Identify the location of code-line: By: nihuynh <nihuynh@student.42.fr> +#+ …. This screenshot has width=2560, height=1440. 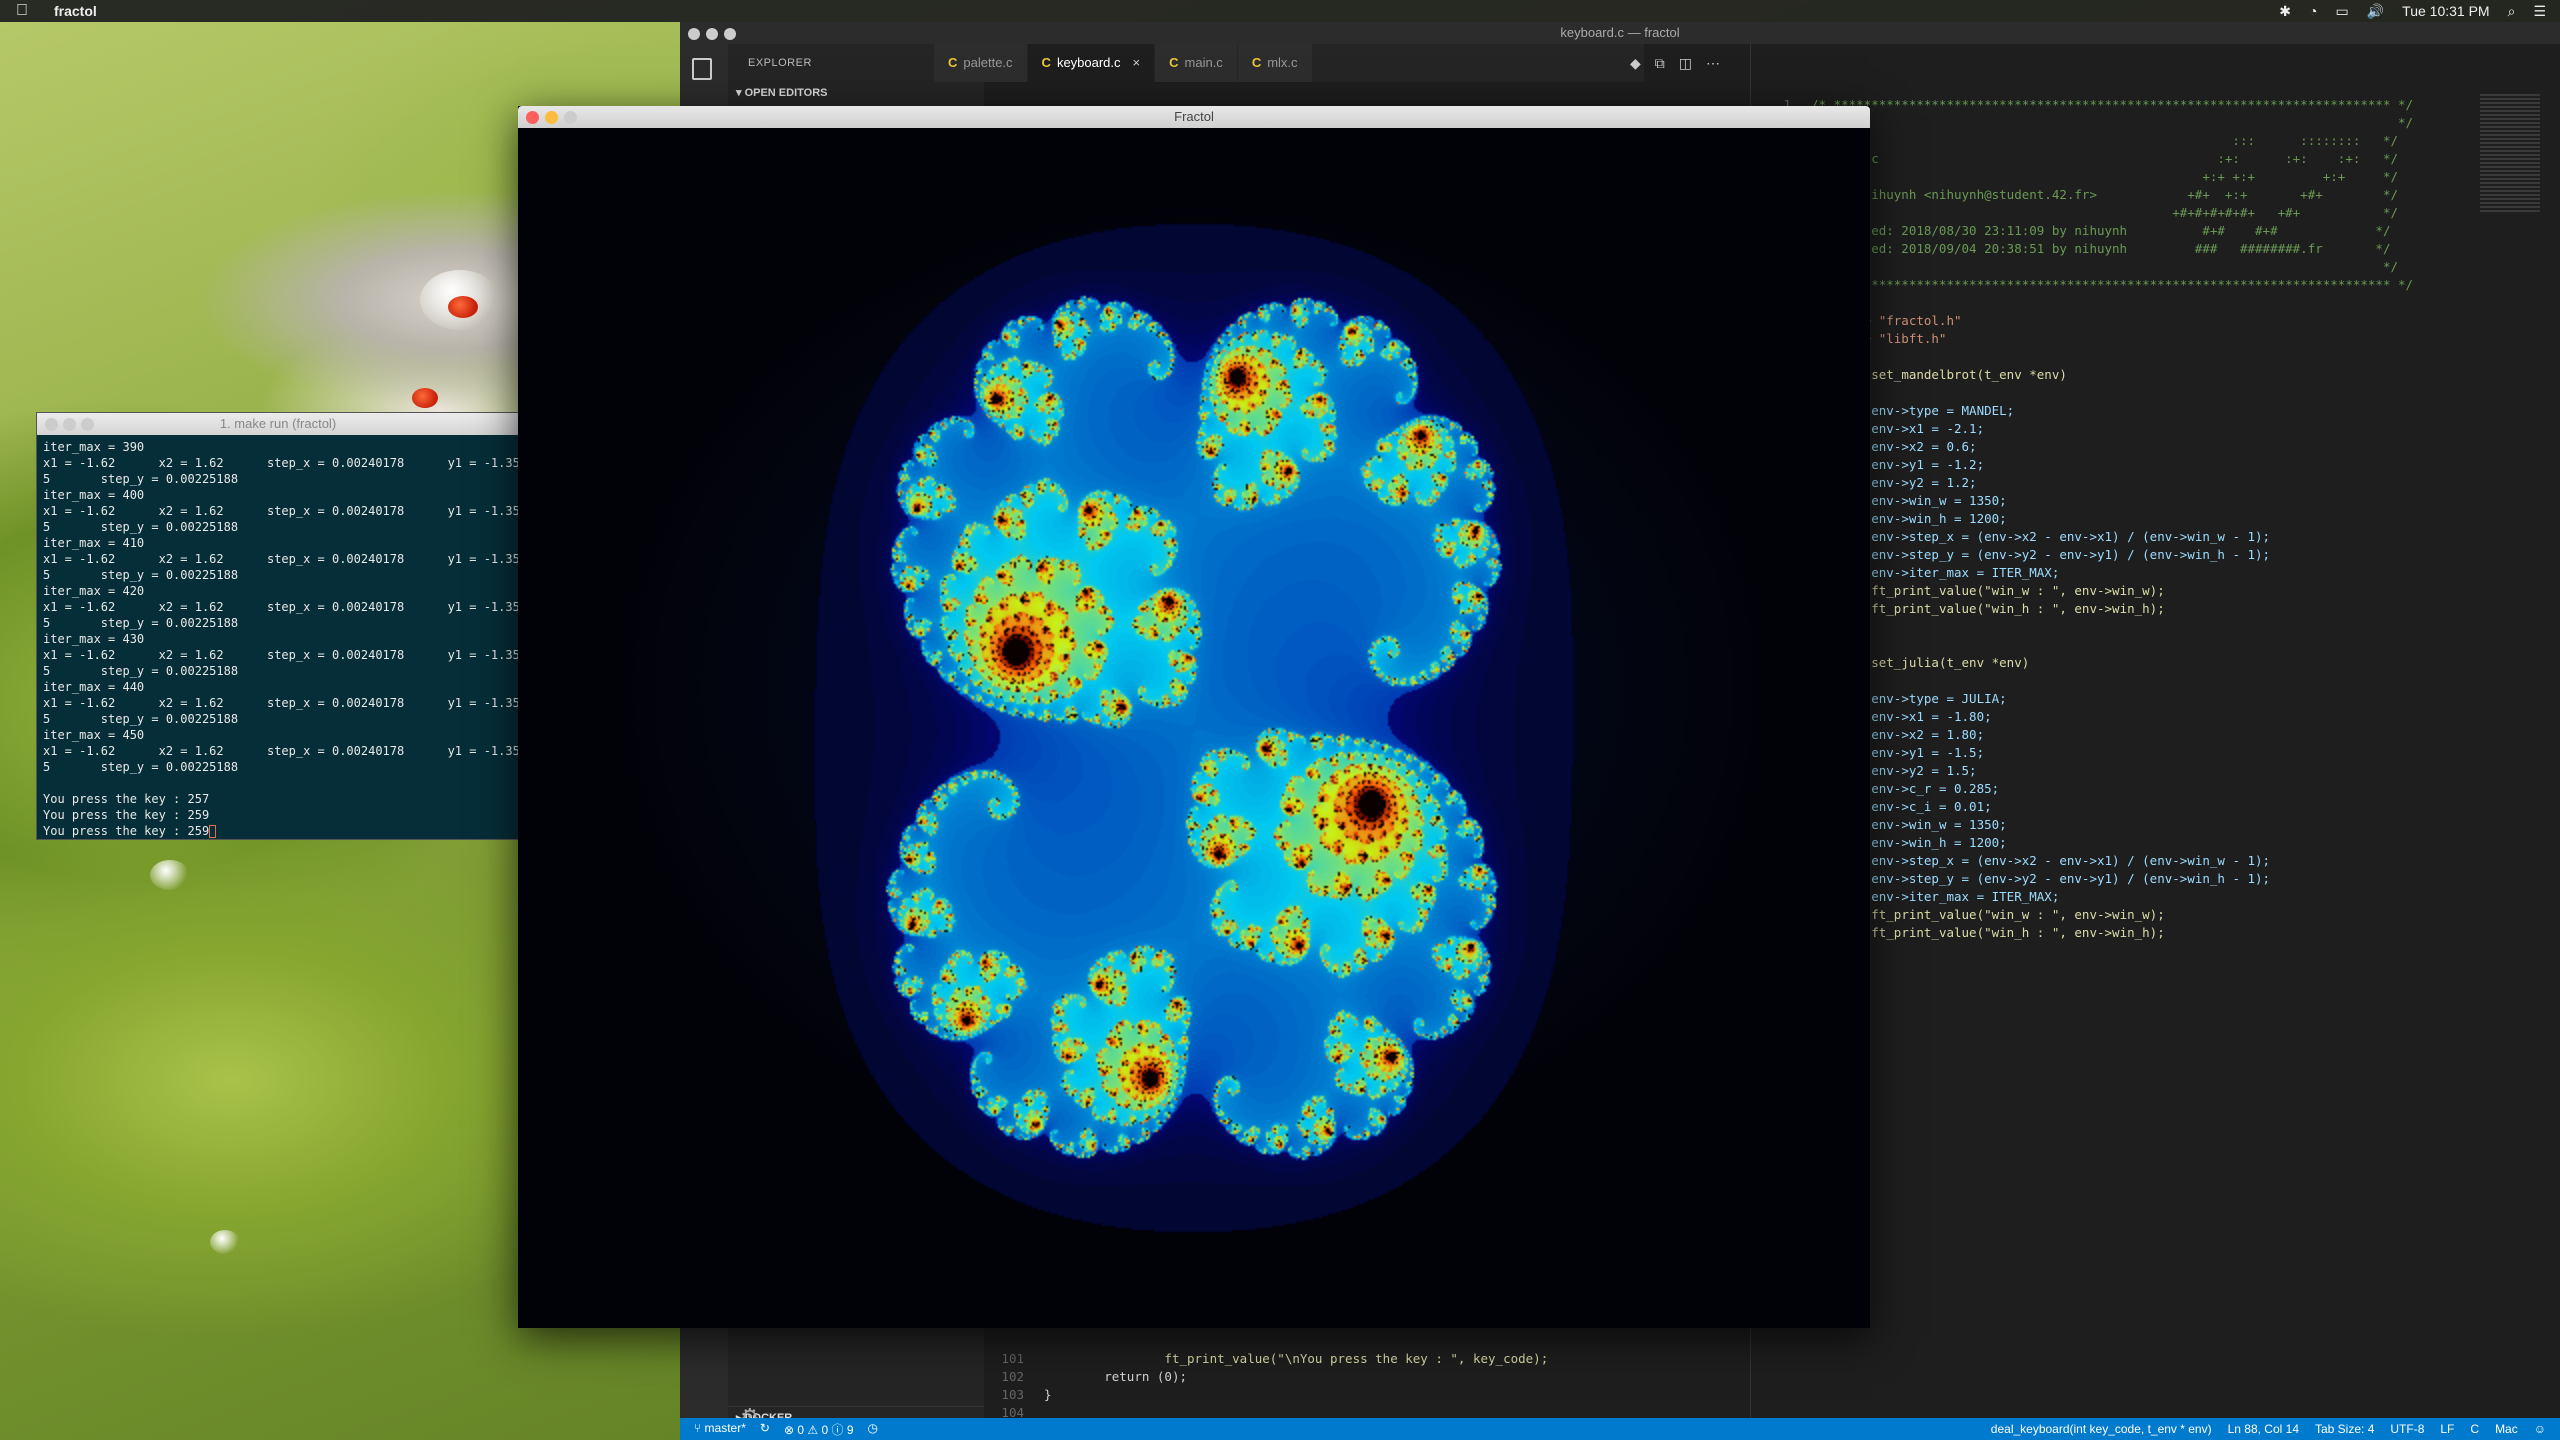
(2104, 195).